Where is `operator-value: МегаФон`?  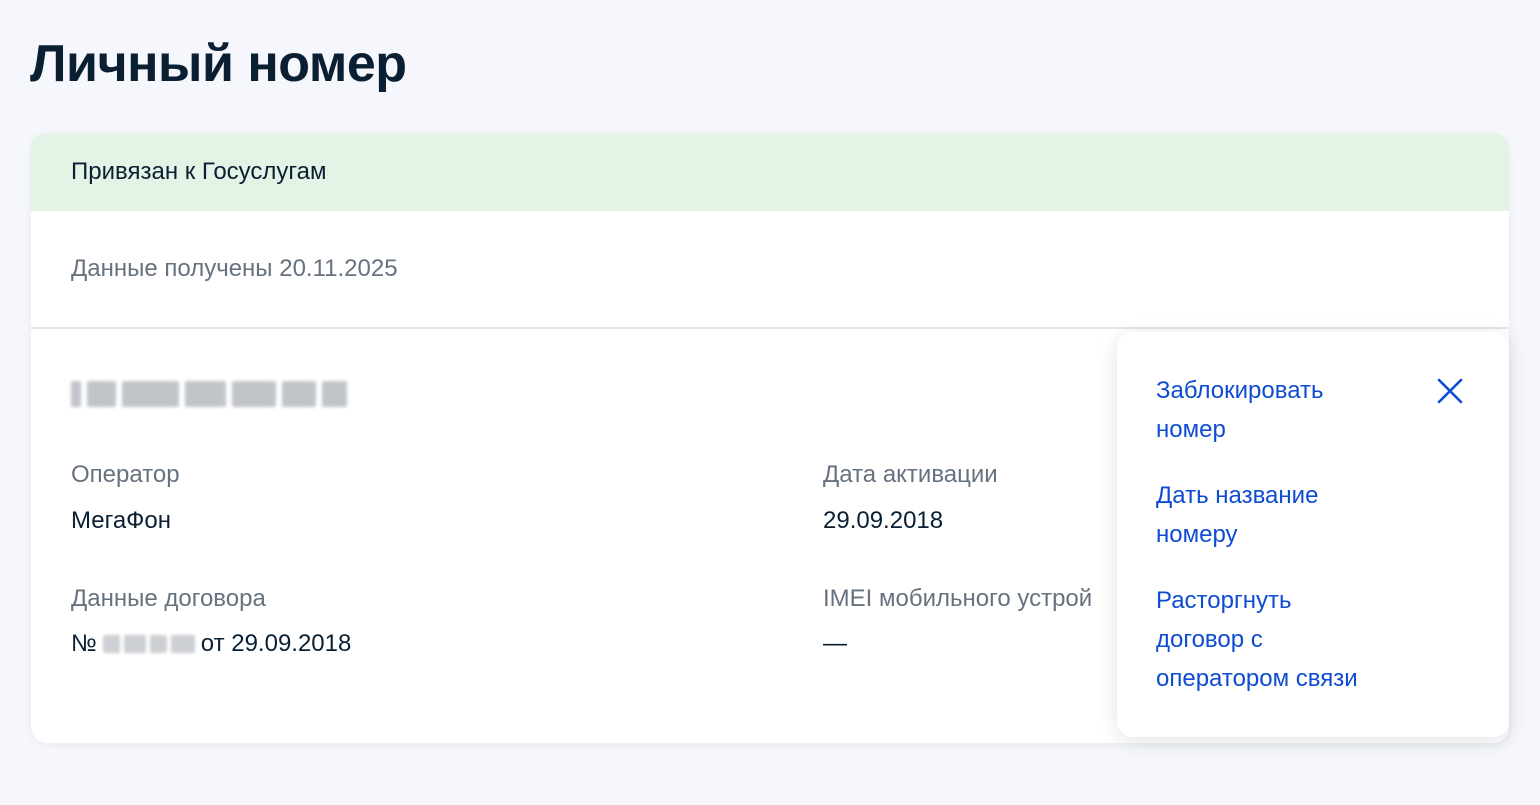
operator-value: МегаФон is located at coordinates (121, 520).